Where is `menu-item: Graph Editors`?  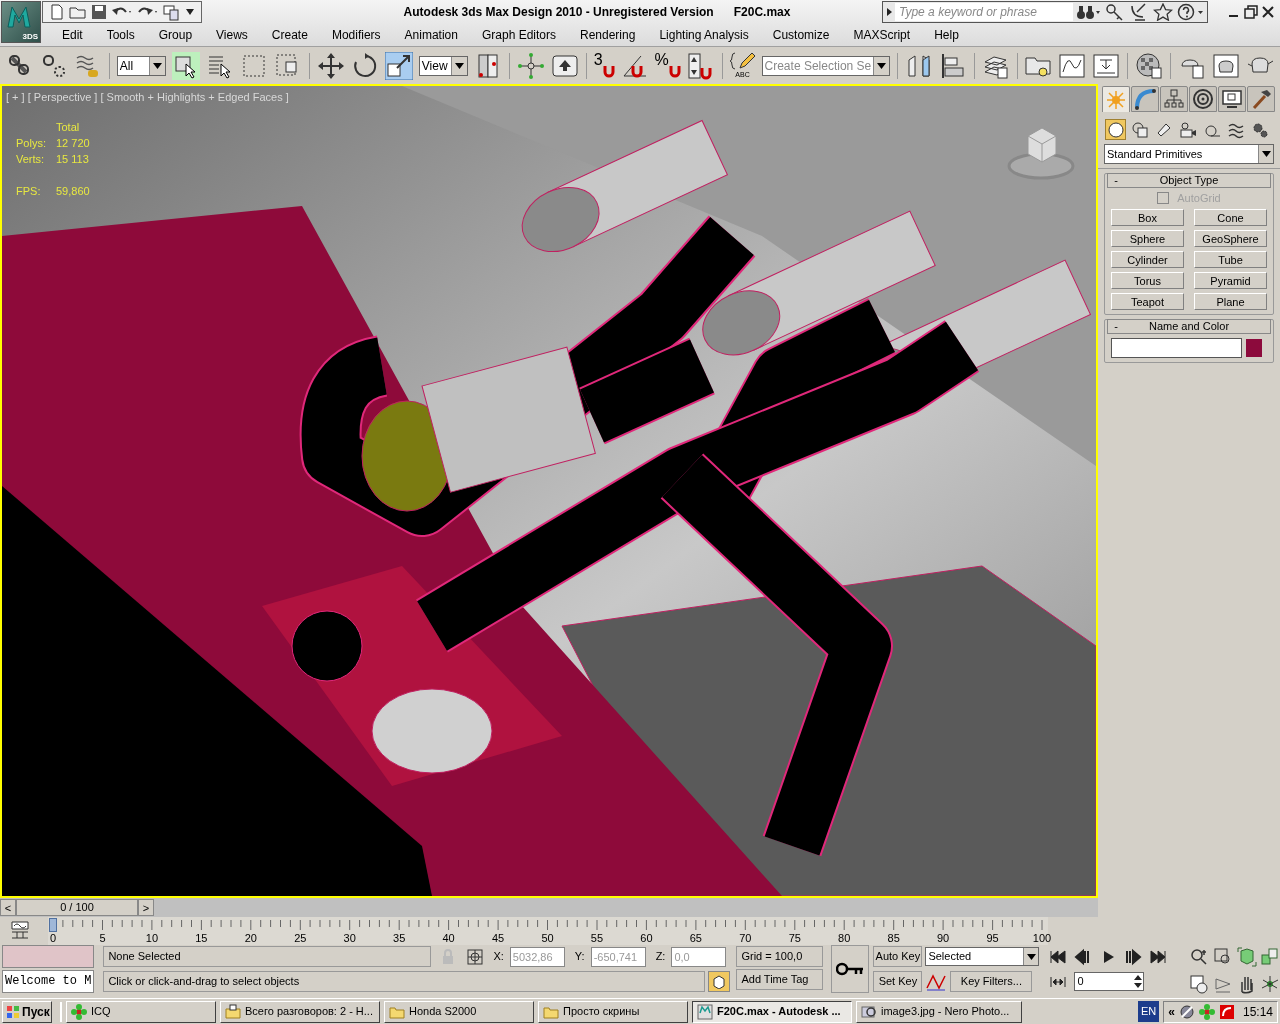
menu-item: Graph Editors is located at coordinates (518, 35).